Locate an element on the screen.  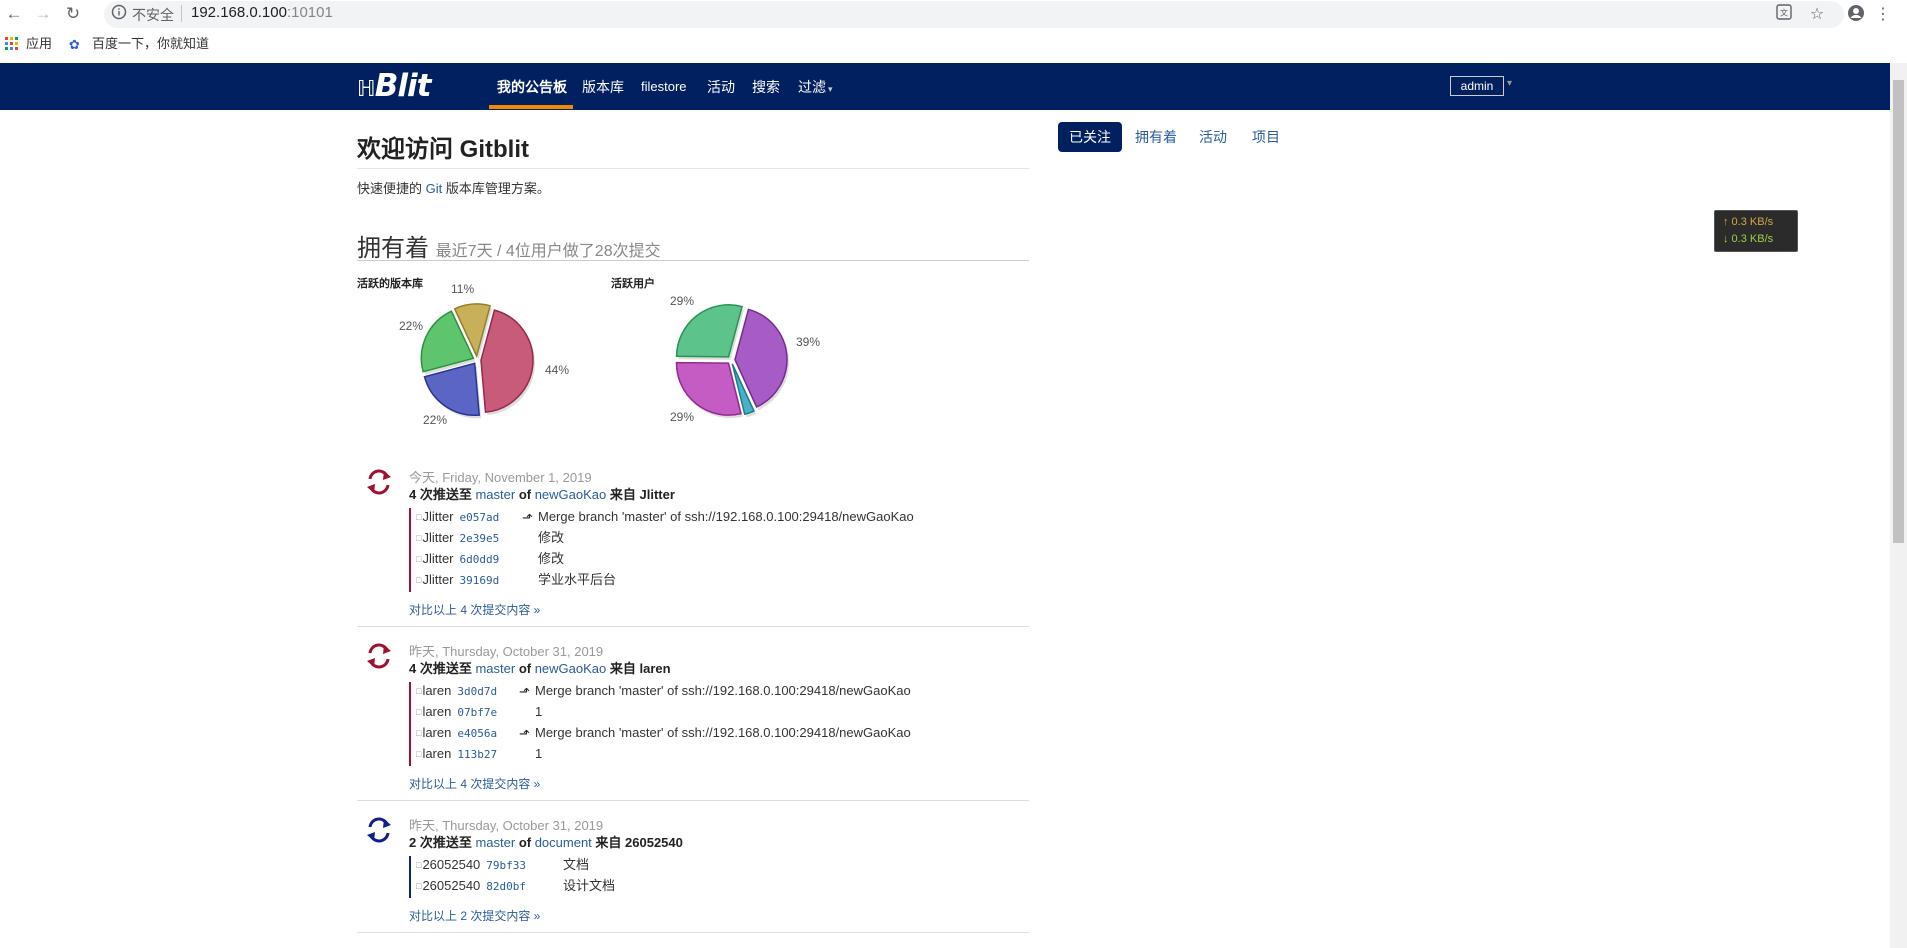
commit-sha-link: e057ad is located at coordinates (480, 518).